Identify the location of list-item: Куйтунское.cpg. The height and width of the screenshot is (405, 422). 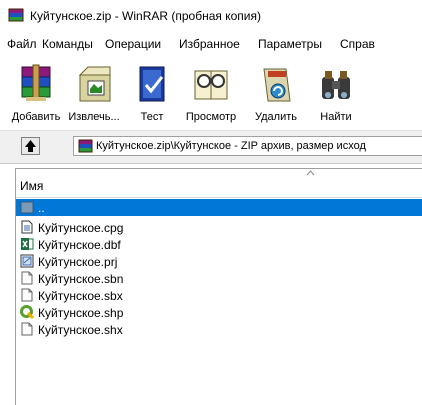
(219, 227).